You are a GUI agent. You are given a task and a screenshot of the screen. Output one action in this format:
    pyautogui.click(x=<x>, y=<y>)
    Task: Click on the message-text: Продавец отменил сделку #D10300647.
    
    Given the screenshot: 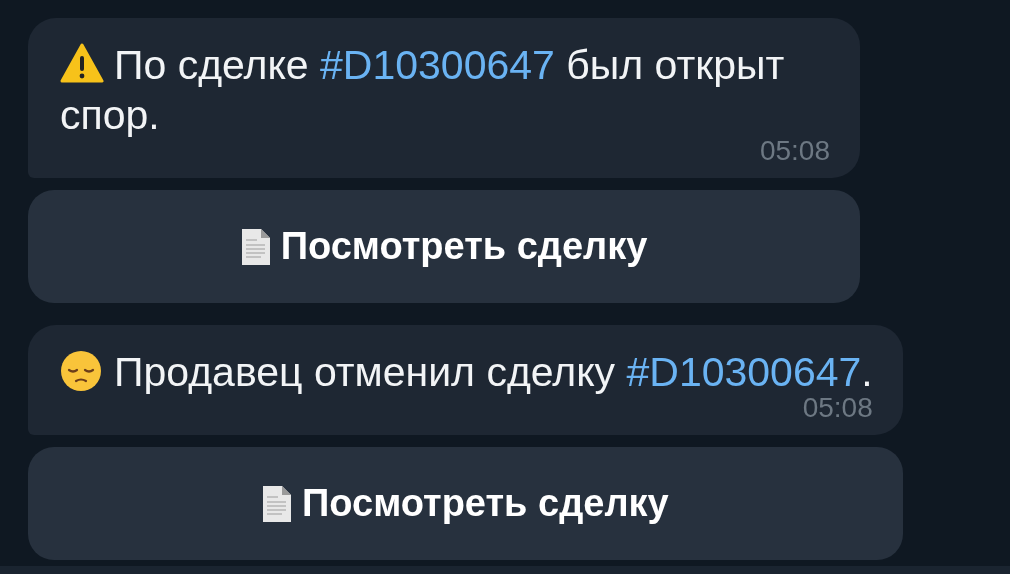 What is the action you would take?
    pyautogui.click(x=493, y=372)
    